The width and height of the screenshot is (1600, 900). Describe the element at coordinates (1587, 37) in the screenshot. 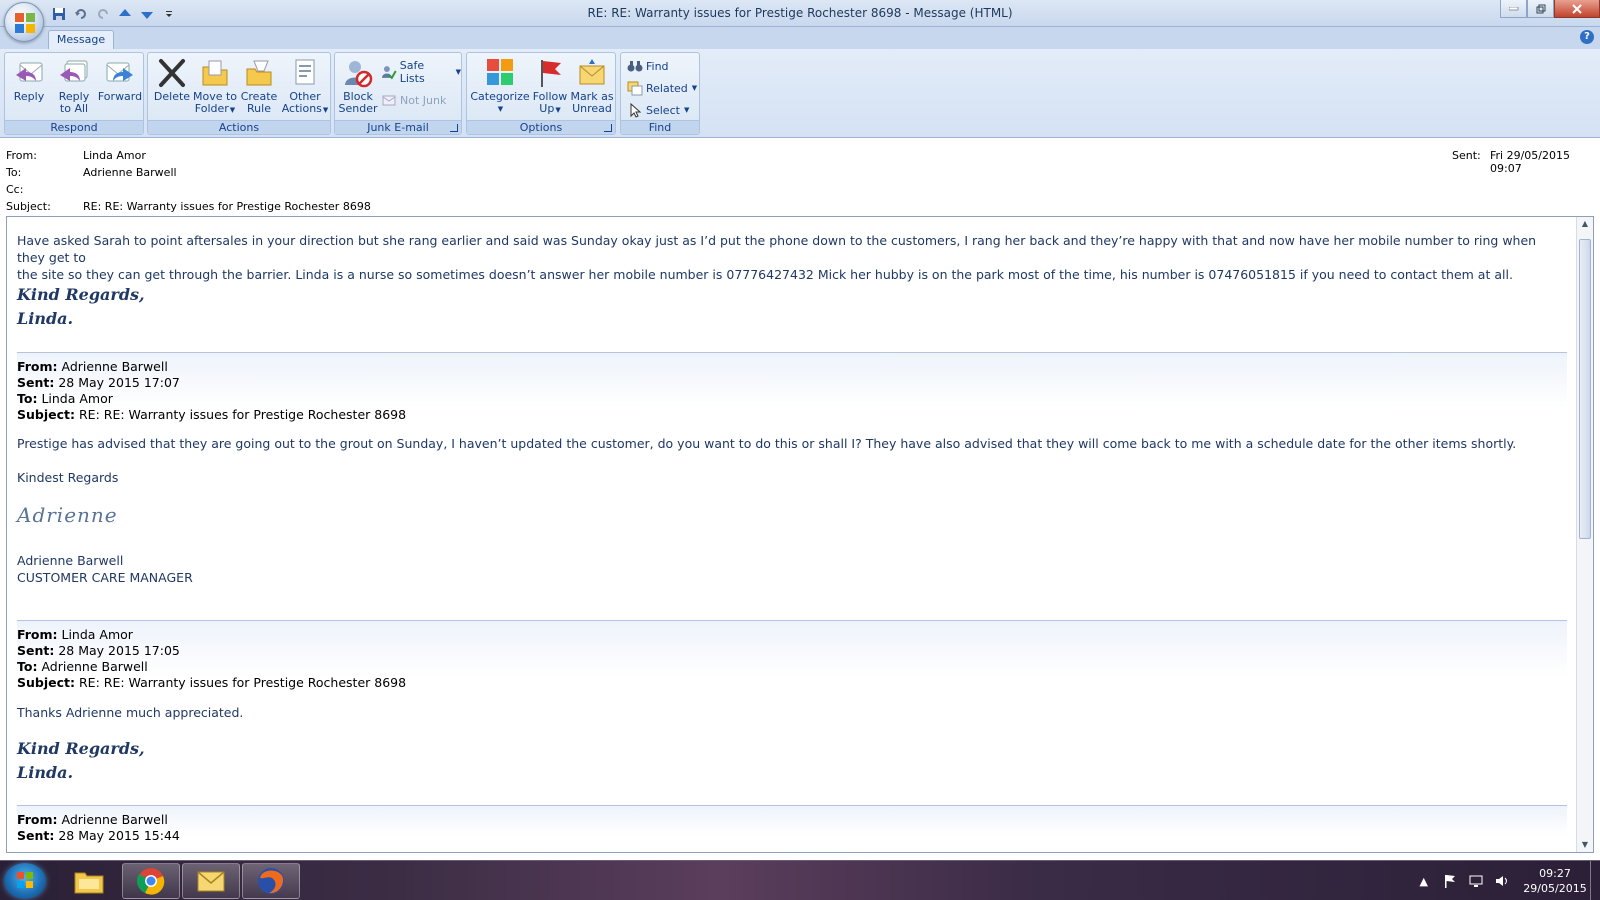

I see `help-icon: ?` at that location.